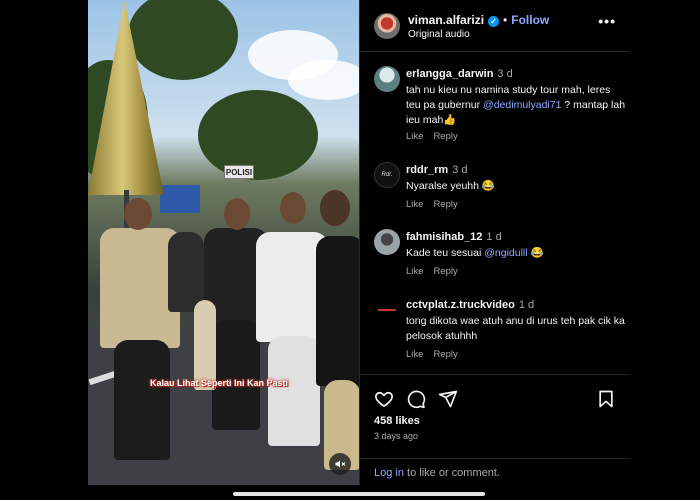  I want to click on like-count: 458 likes, so click(397, 421).